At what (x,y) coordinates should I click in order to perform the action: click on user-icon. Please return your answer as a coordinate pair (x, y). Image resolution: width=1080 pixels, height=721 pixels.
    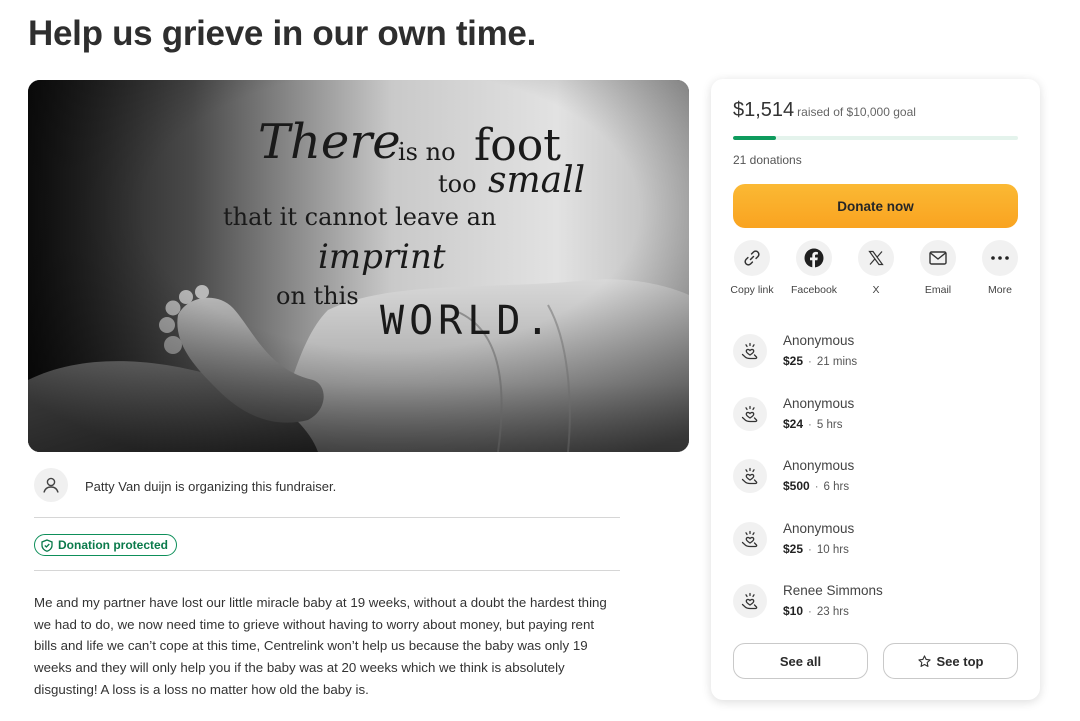
    Looking at the image, I should click on (51, 485).